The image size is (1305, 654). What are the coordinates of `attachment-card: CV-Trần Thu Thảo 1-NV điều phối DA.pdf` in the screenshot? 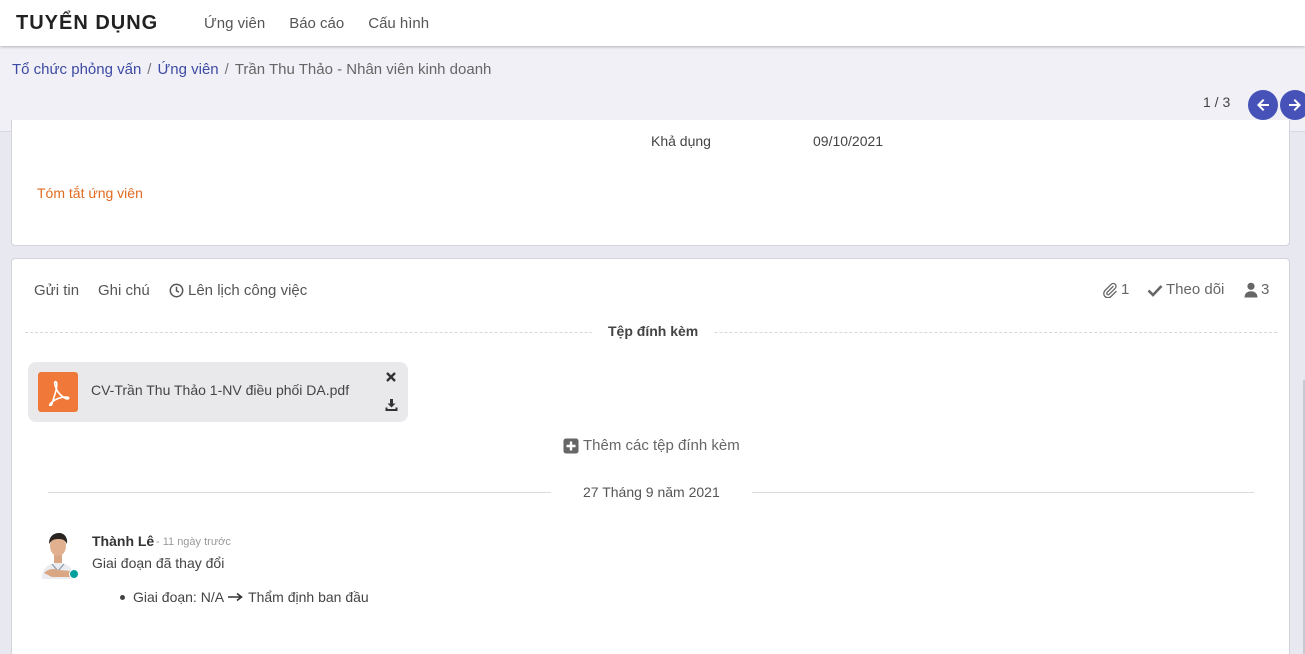 It's located at (218, 392).